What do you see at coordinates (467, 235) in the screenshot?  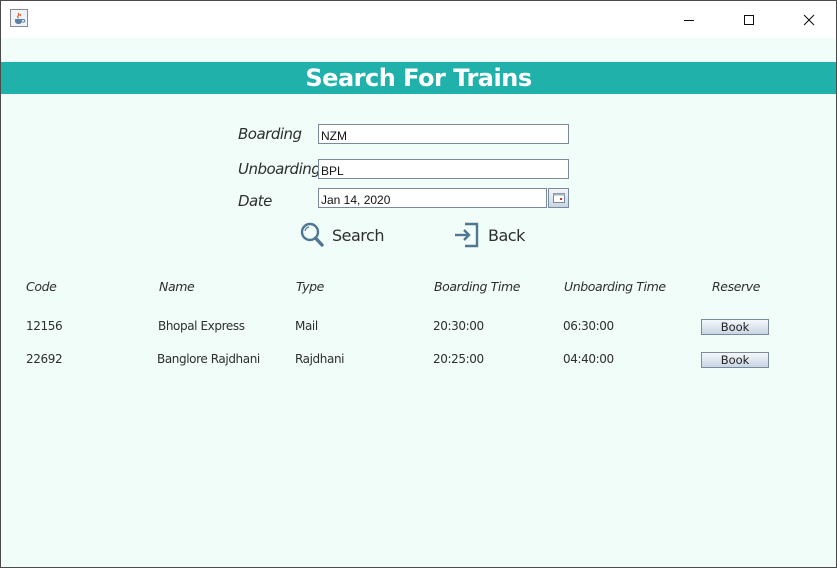 I see `exit-icon` at bounding box center [467, 235].